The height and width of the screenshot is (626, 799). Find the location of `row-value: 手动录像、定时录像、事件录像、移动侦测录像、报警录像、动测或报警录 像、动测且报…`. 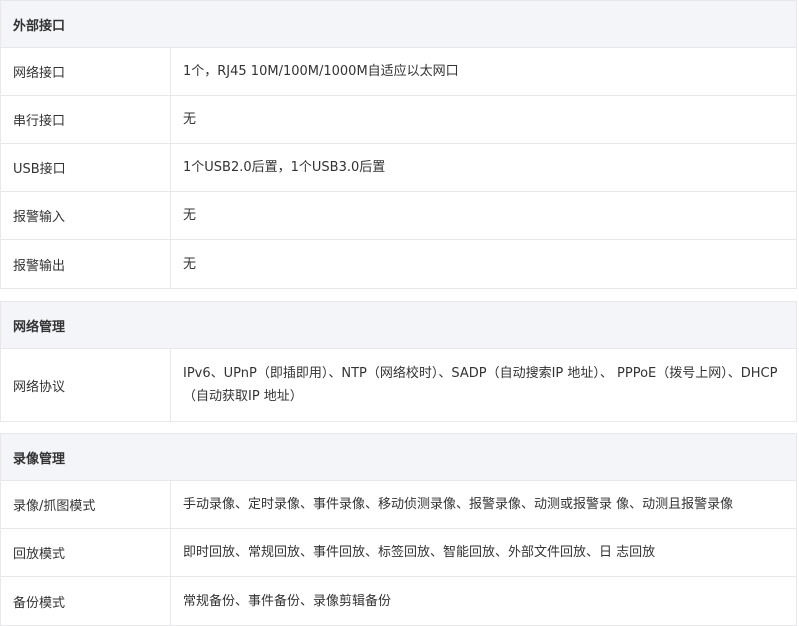

row-value: 手动录像、定时录像、事件录像、移动侦测录像、报警录像、动测或报警录 像、动测且报… is located at coordinates (458, 504).